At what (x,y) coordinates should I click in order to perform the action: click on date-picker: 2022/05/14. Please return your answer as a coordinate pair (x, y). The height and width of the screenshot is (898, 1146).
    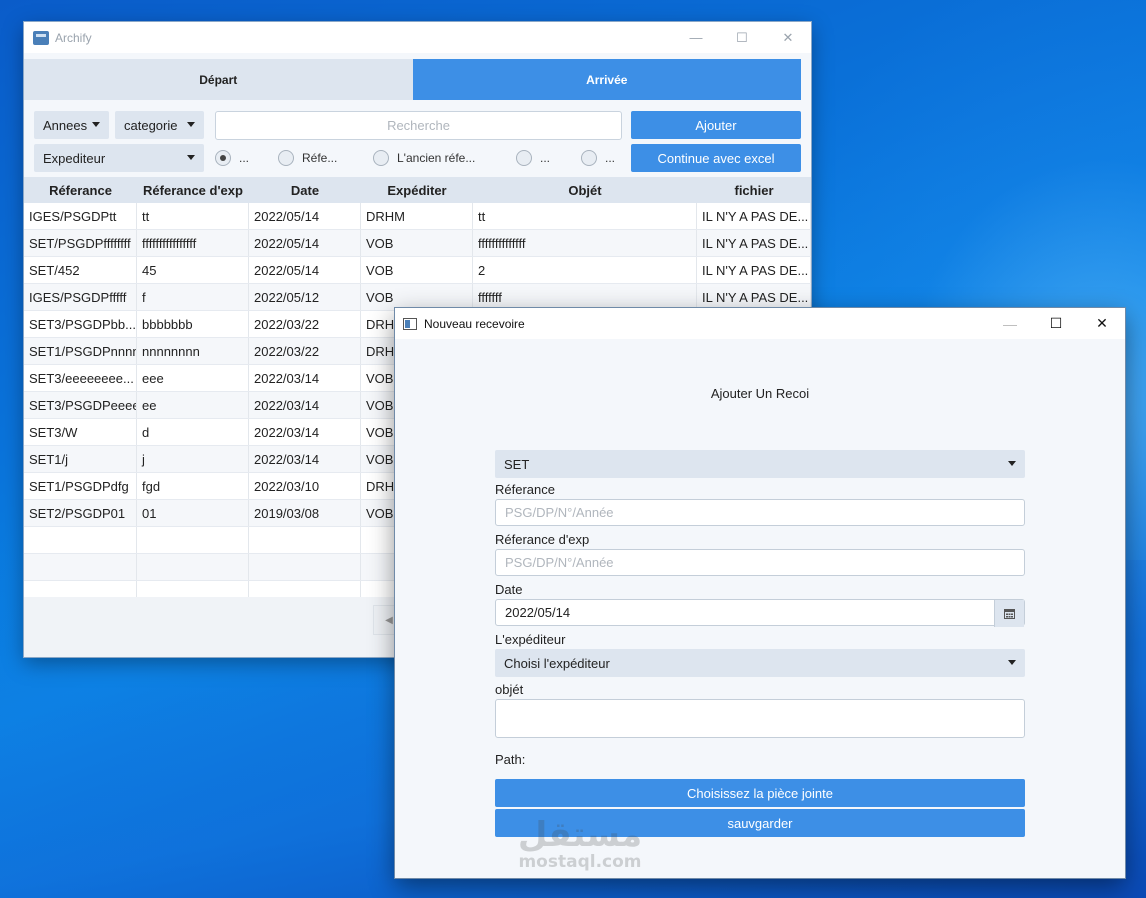
    Looking at the image, I should click on (760, 613).